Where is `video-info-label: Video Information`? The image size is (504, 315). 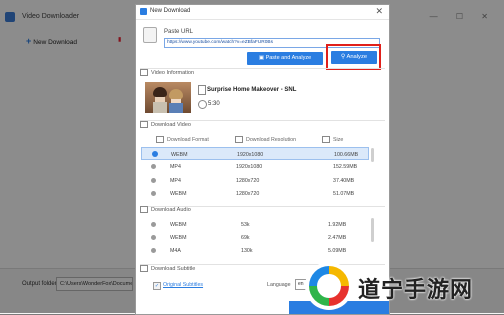 video-info-label: Video Information is located at coordinates (173, 72).